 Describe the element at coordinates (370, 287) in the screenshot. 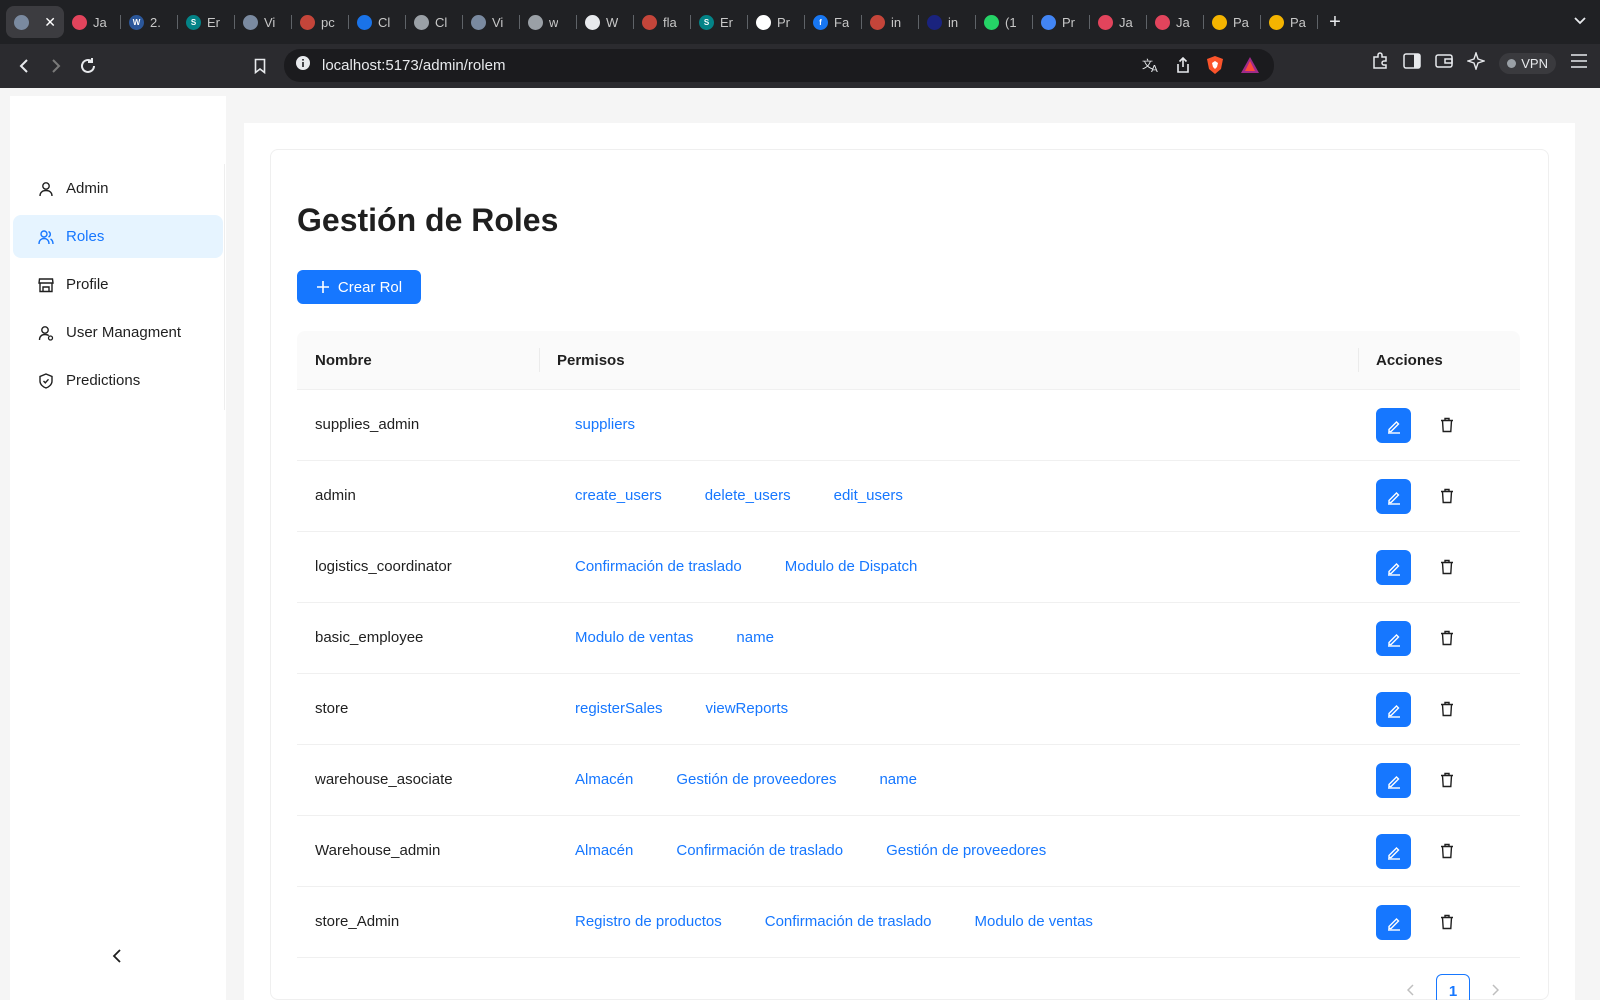

I see `create-role-label: Crear Rol` at that location.